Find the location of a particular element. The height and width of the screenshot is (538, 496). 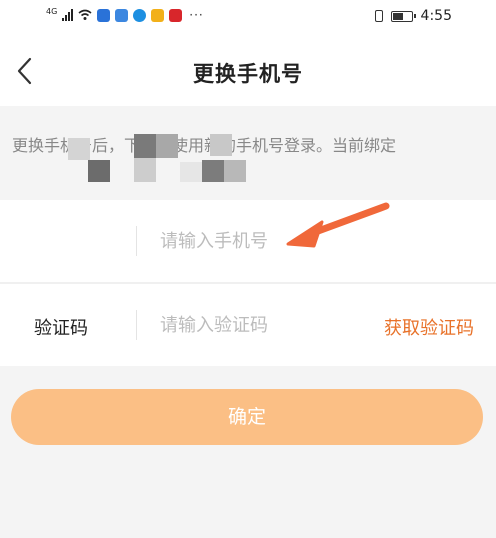

redaction-mosaic is located at coordinates (170, 156).